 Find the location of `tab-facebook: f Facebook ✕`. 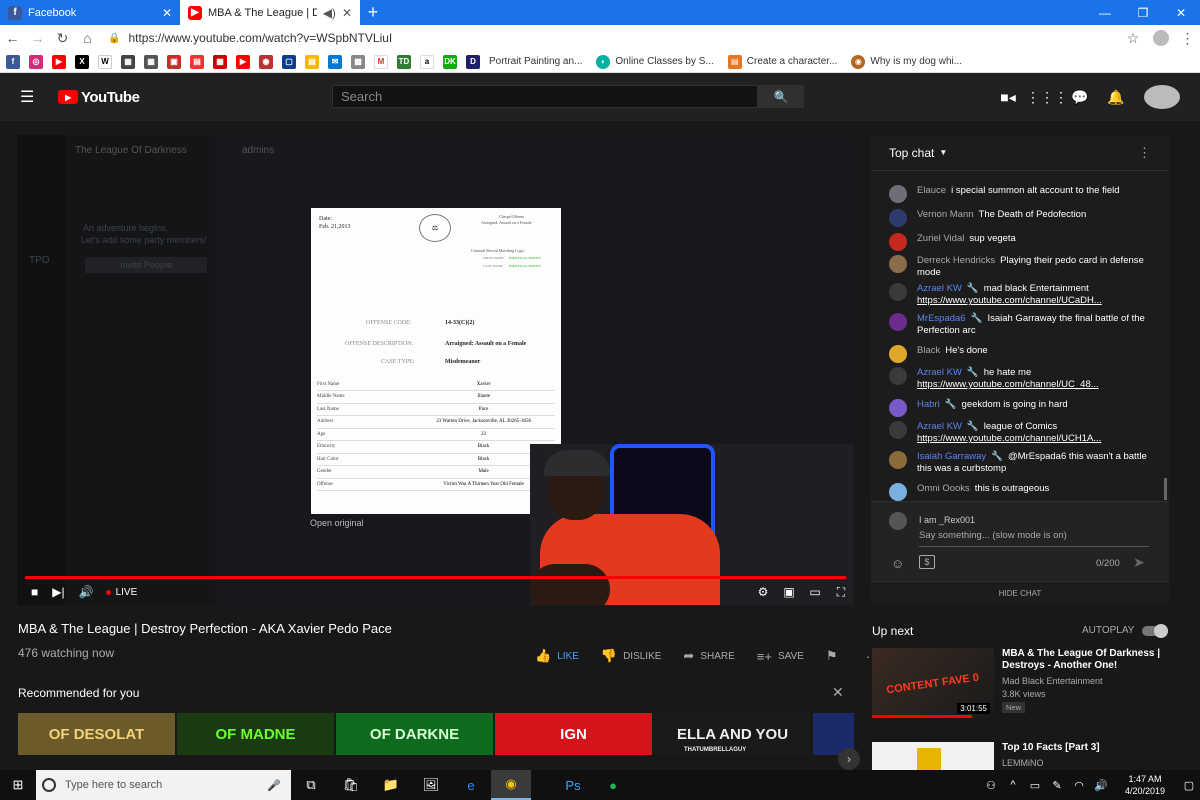

tab-facebook: f Facebook ✕ is located at coordinates (90, 12).